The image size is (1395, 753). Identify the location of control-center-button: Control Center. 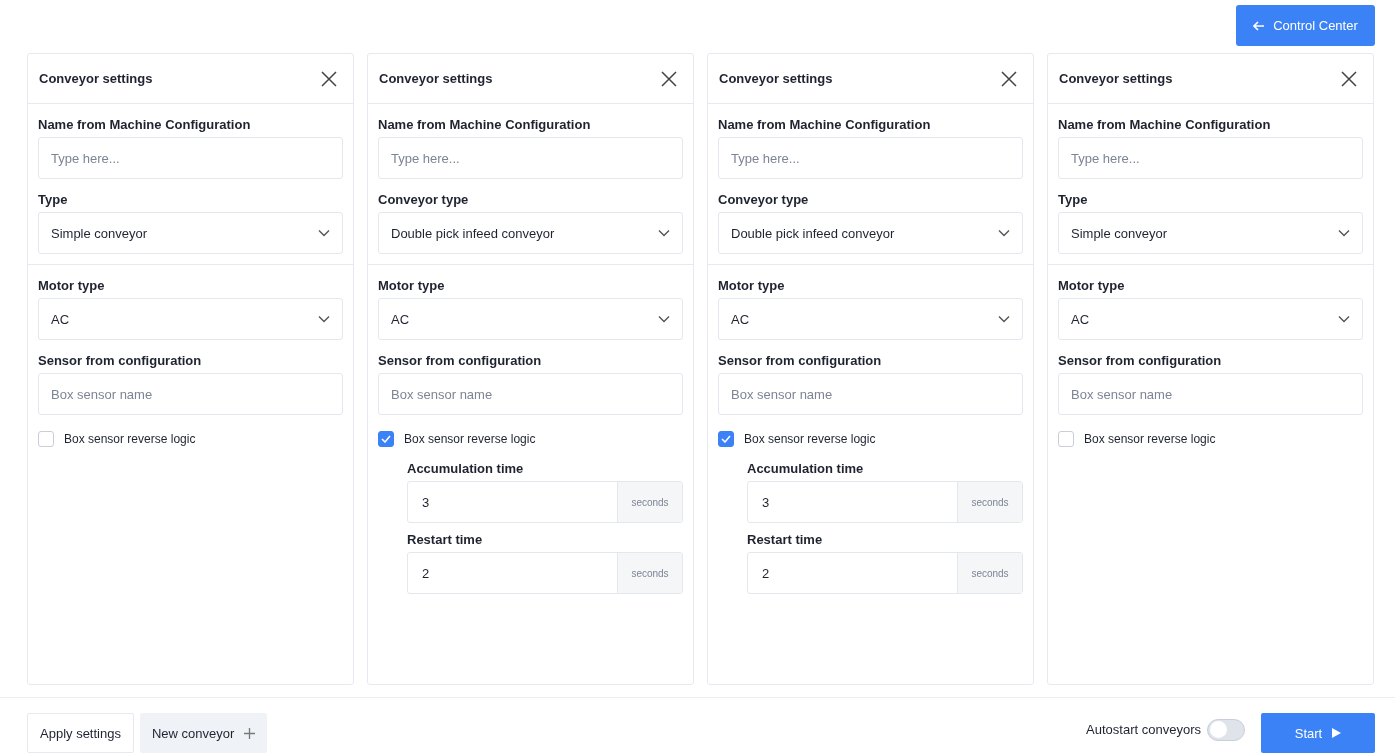
(1305, 25).